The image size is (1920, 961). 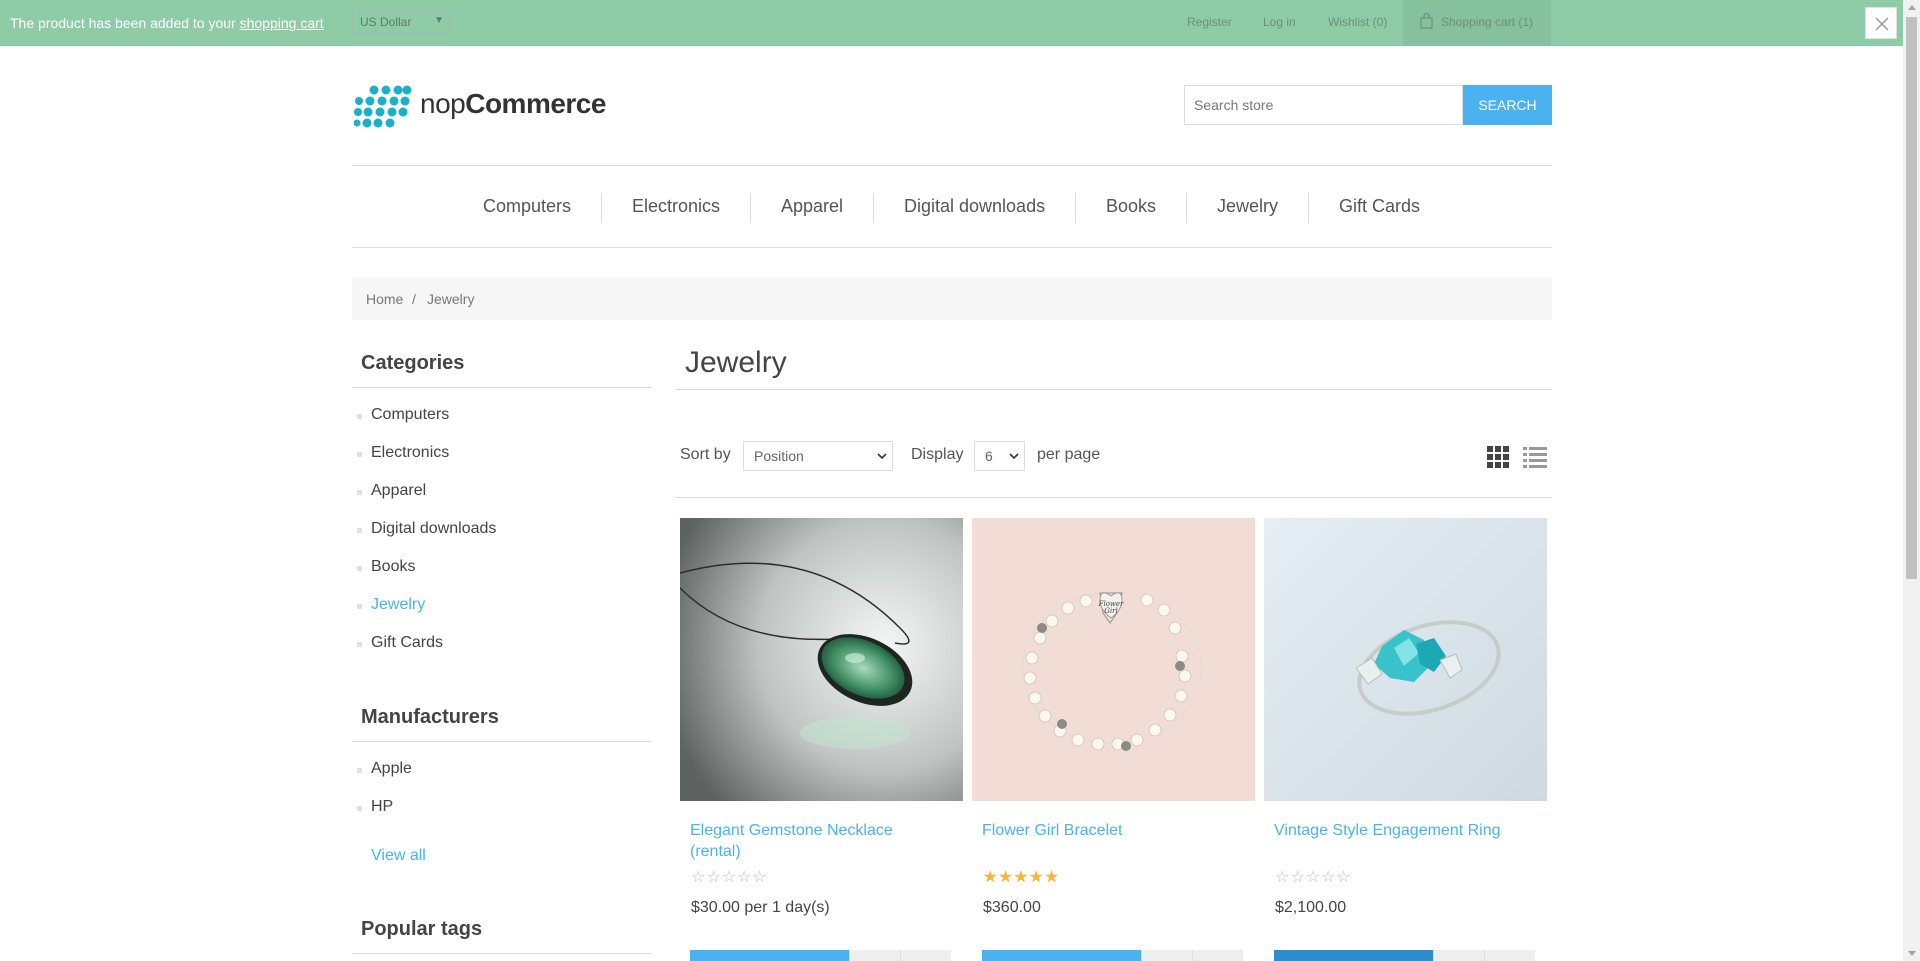 I want to click on sort-by-select: Position, so click(x=818, y=456).